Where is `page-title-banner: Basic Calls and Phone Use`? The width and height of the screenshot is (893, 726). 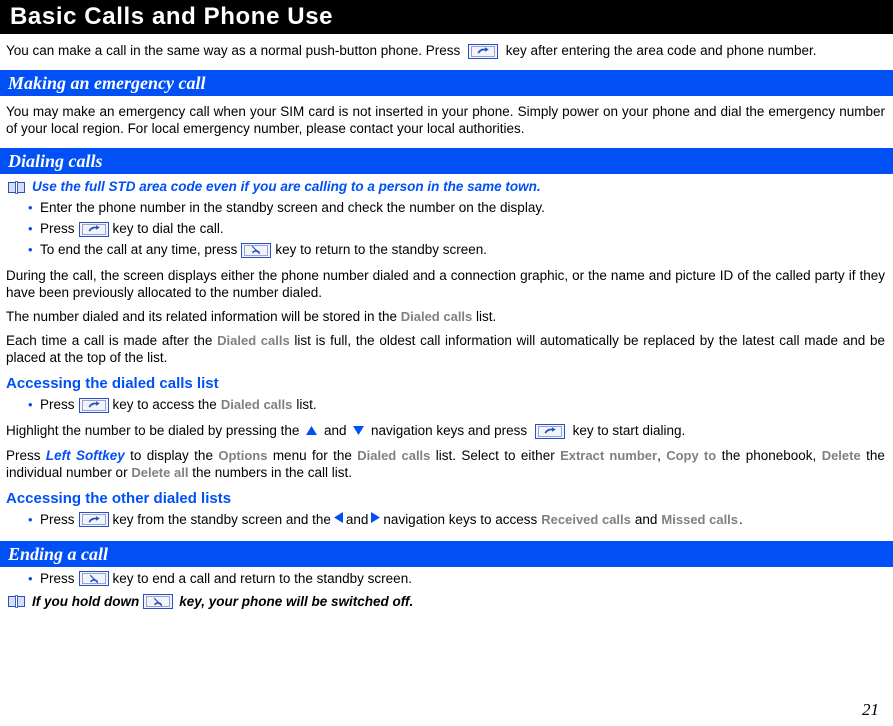 page-title-banner: Basic Calls and Phone Use is located at coordinates (446, 17).